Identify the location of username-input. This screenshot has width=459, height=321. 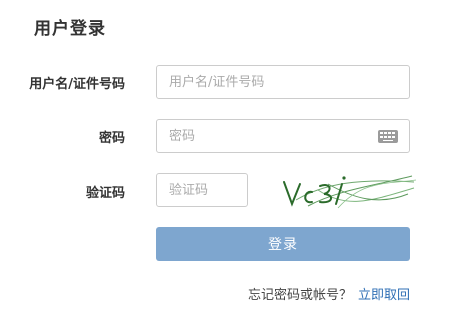
(283, 82).